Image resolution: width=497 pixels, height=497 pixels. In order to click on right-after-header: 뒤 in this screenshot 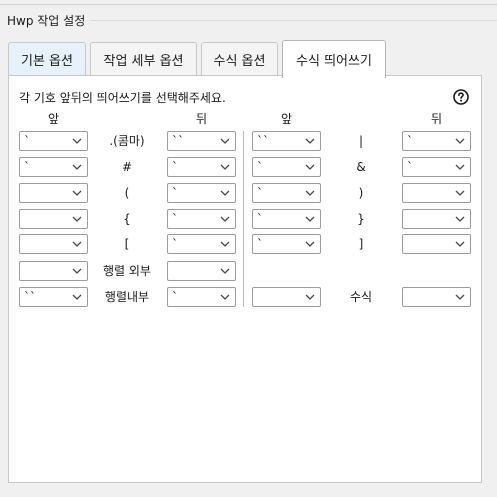, I will do `click(436, 119)`.